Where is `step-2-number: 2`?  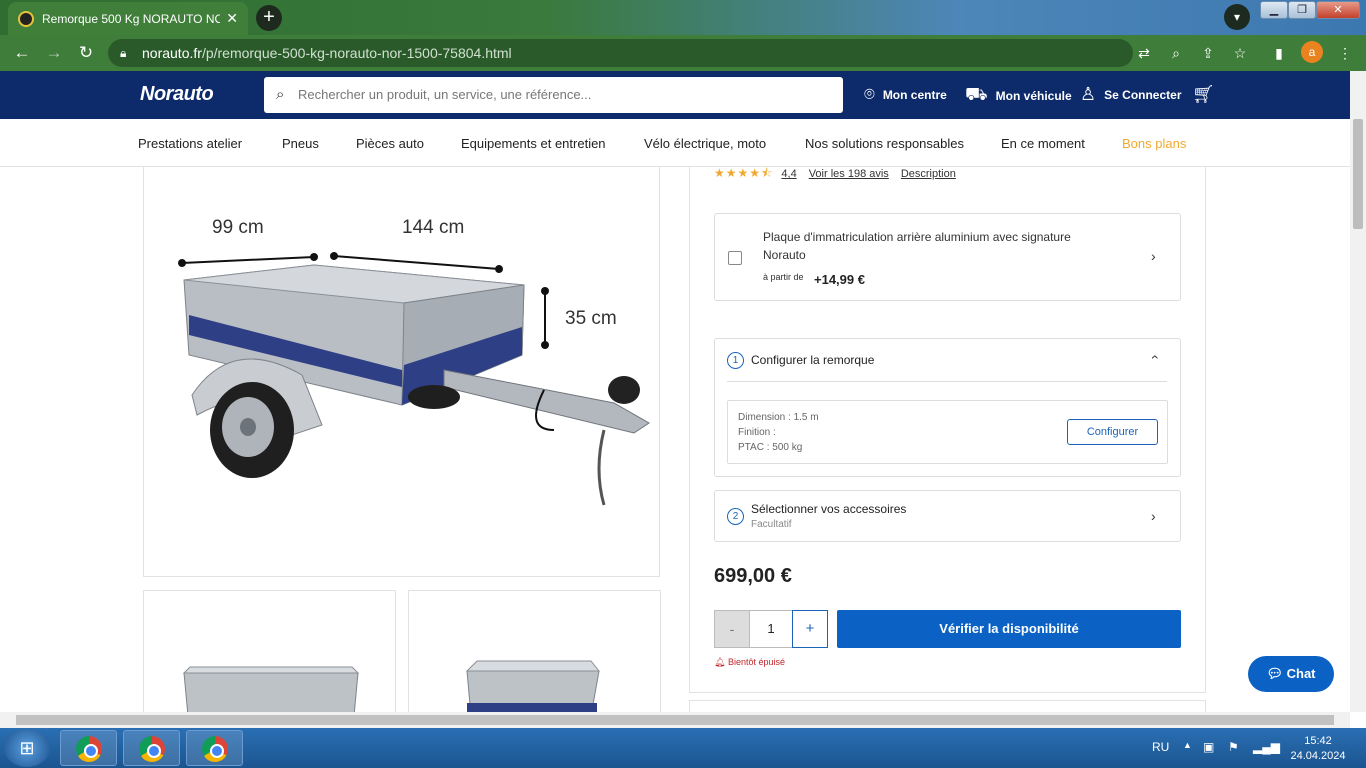
step-2-number: 2 is located at coordinates (735, 516).